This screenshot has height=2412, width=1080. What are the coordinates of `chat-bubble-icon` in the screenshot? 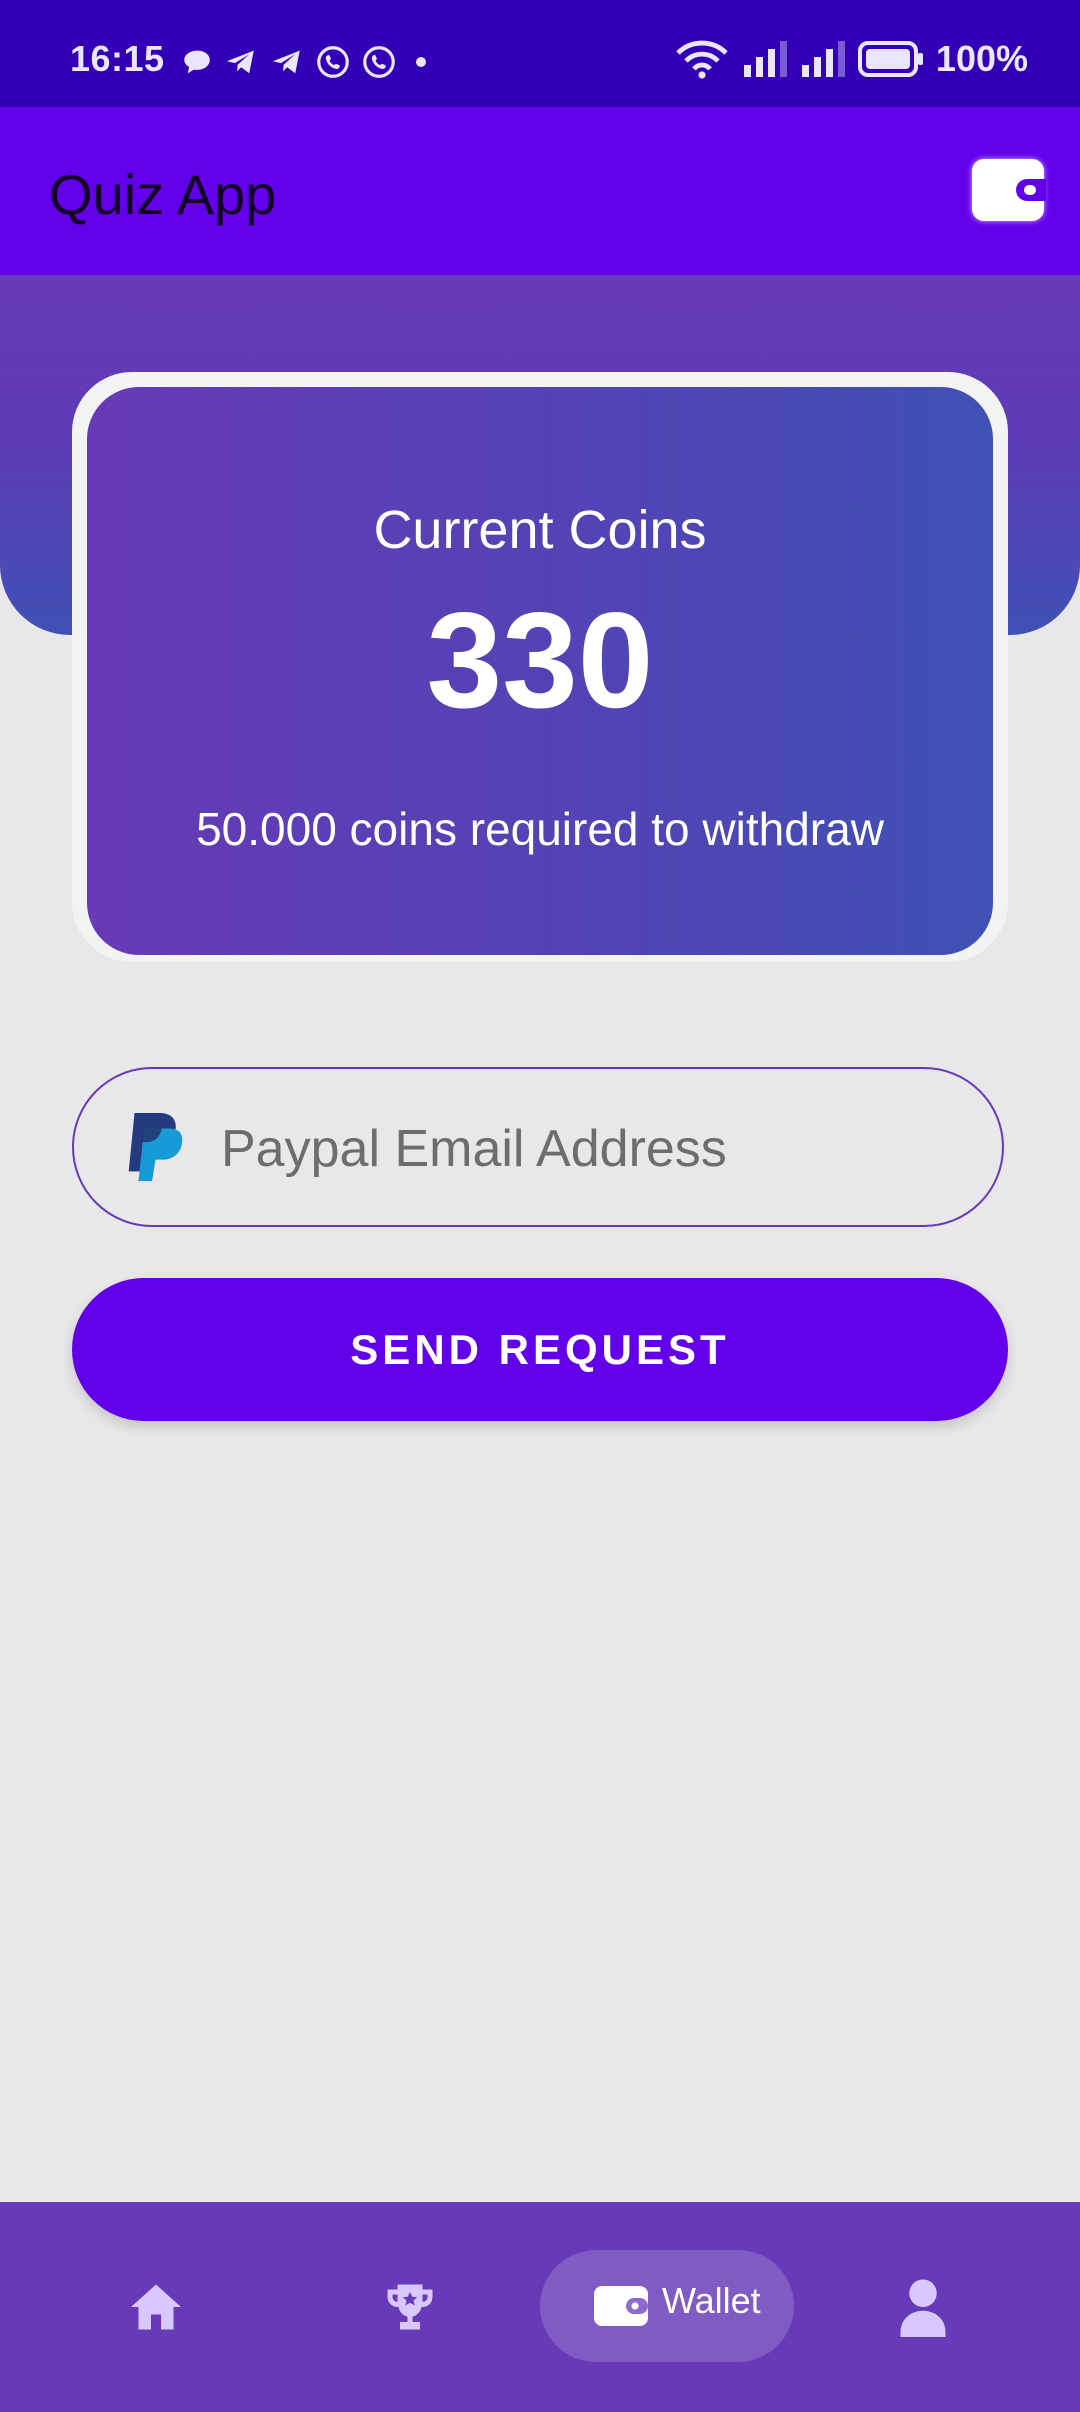 It's located at (197, 62).